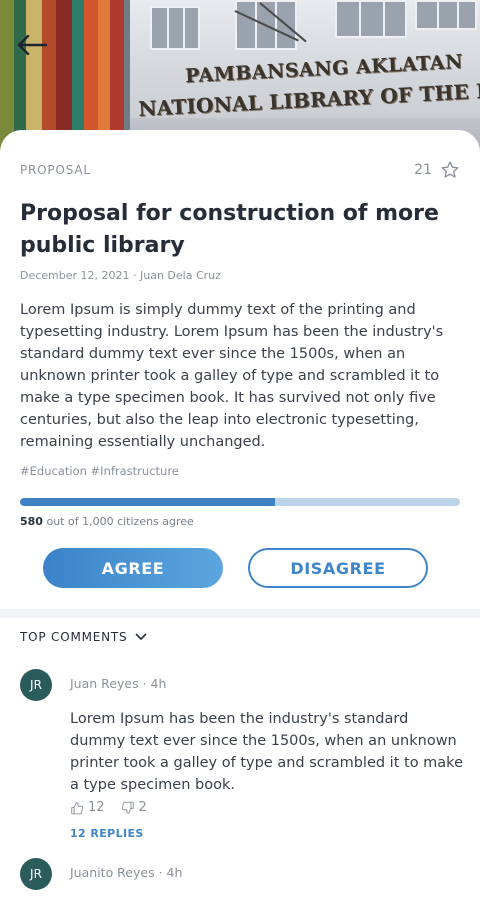 This screenshot has height=900, width=480. I want to click on comment-reactions: 12 2, so click(108, 807).